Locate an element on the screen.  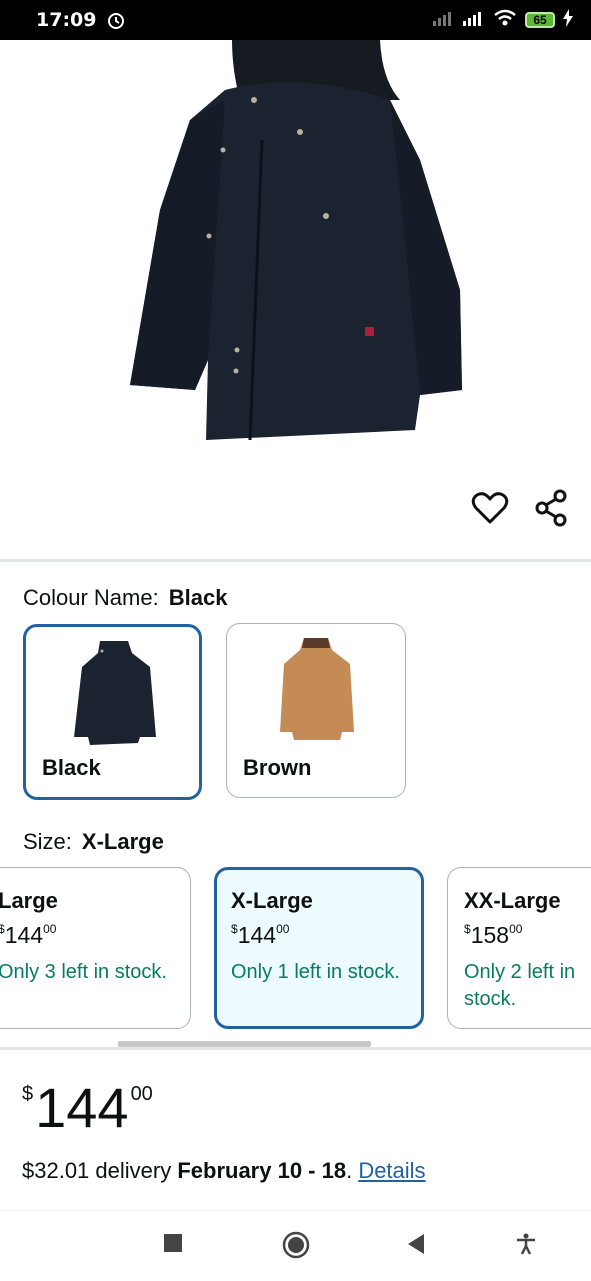
swatch-brown: Brown is located at coordinates (316, 710).